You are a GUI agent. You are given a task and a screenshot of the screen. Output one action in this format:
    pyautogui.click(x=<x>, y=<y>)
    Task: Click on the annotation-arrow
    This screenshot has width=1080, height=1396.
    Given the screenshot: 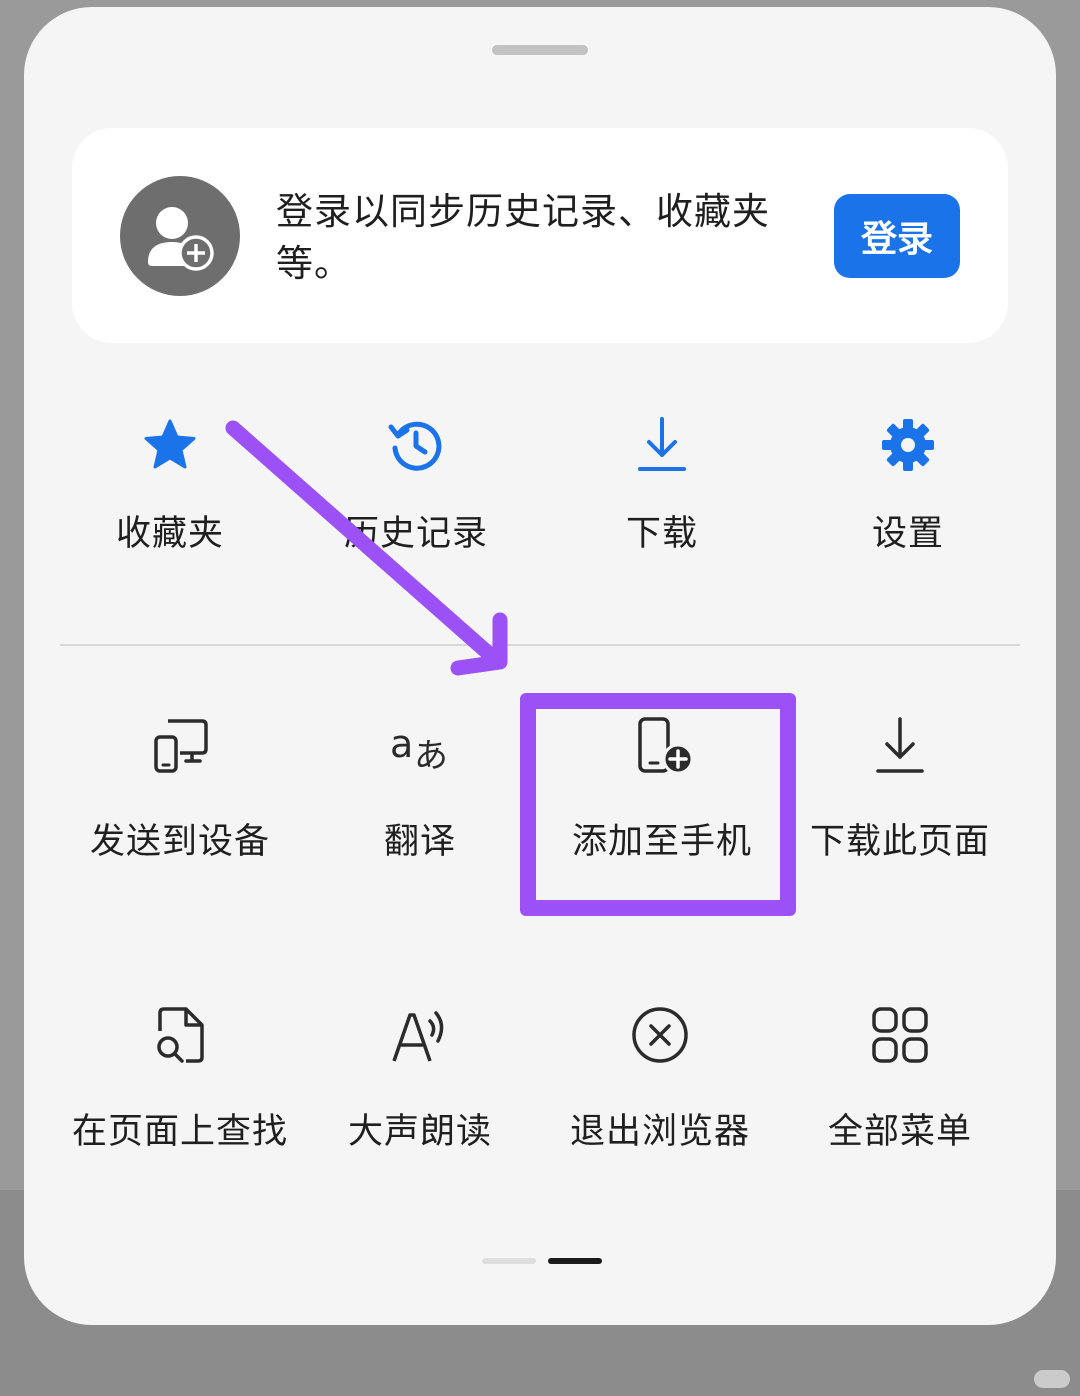 What is the action you would take?
    pyautogui.click(x=366, y=548)
    